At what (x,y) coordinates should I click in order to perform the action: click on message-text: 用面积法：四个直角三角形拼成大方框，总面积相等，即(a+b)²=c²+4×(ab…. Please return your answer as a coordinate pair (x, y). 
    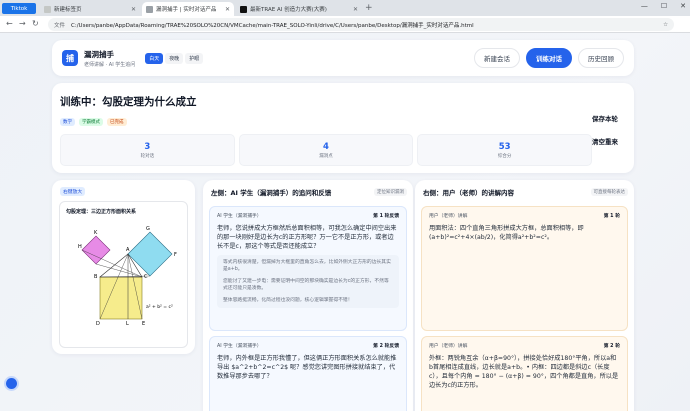
    Looking at the image, I should click on (506, 233).